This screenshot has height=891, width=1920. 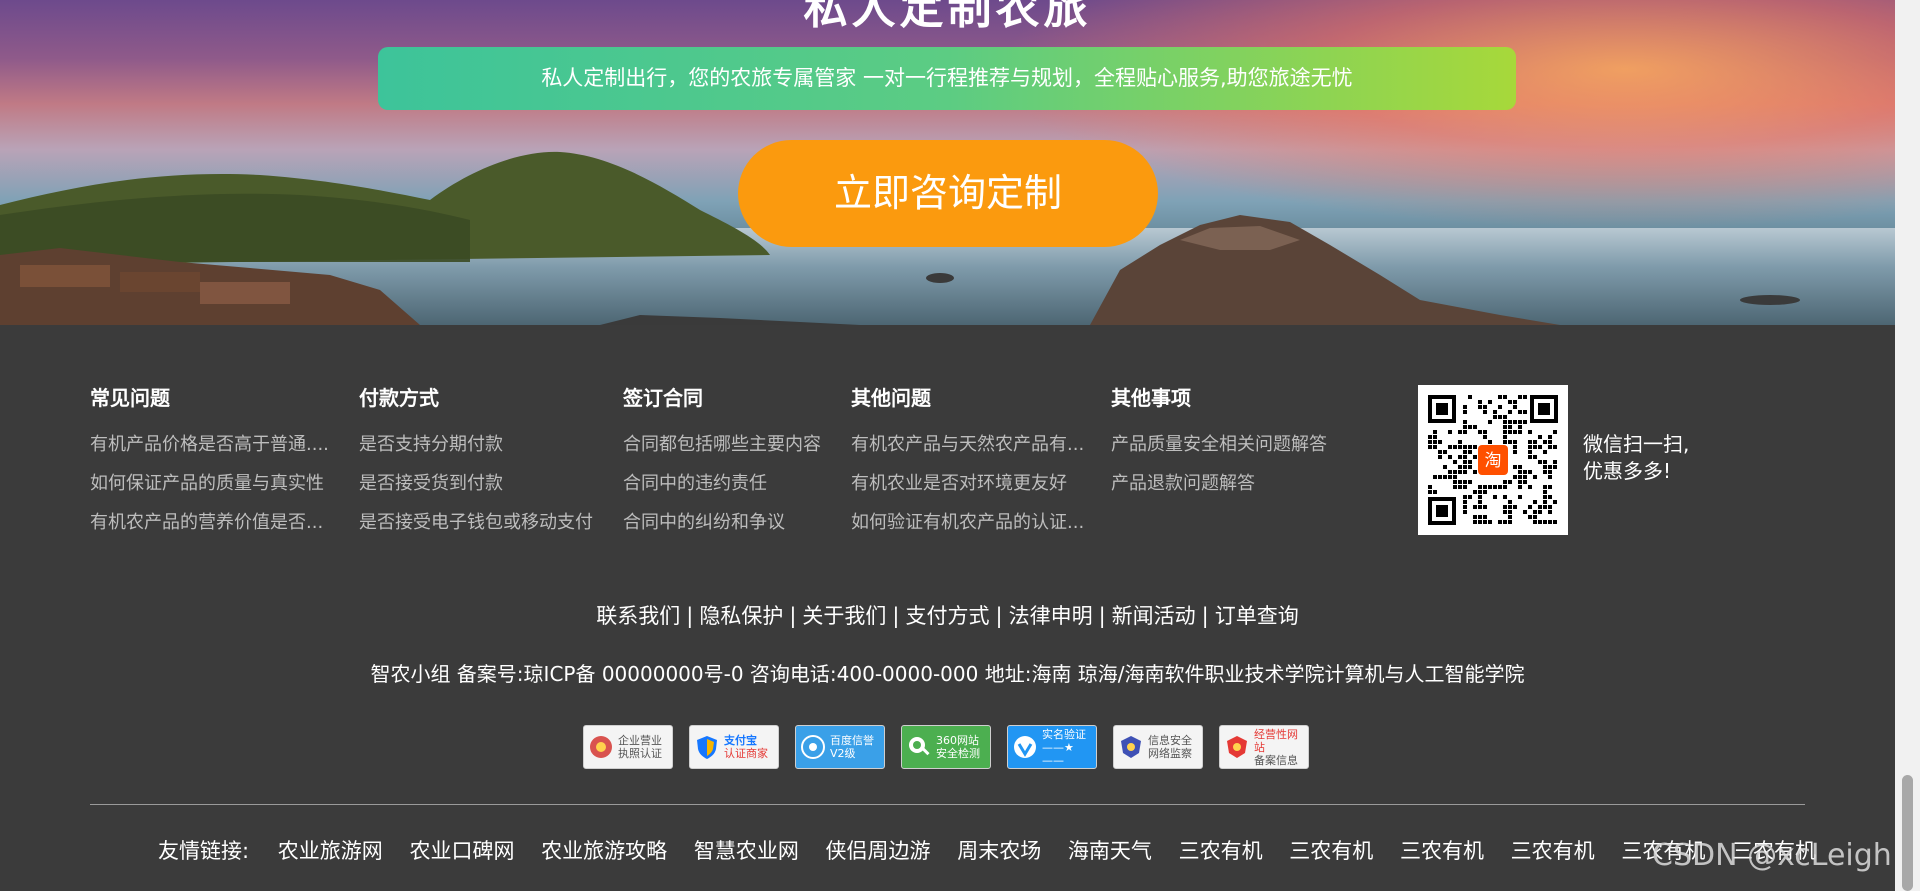 I want to click on hero-title: 私人定制农旅, so click(x=947, y=17).